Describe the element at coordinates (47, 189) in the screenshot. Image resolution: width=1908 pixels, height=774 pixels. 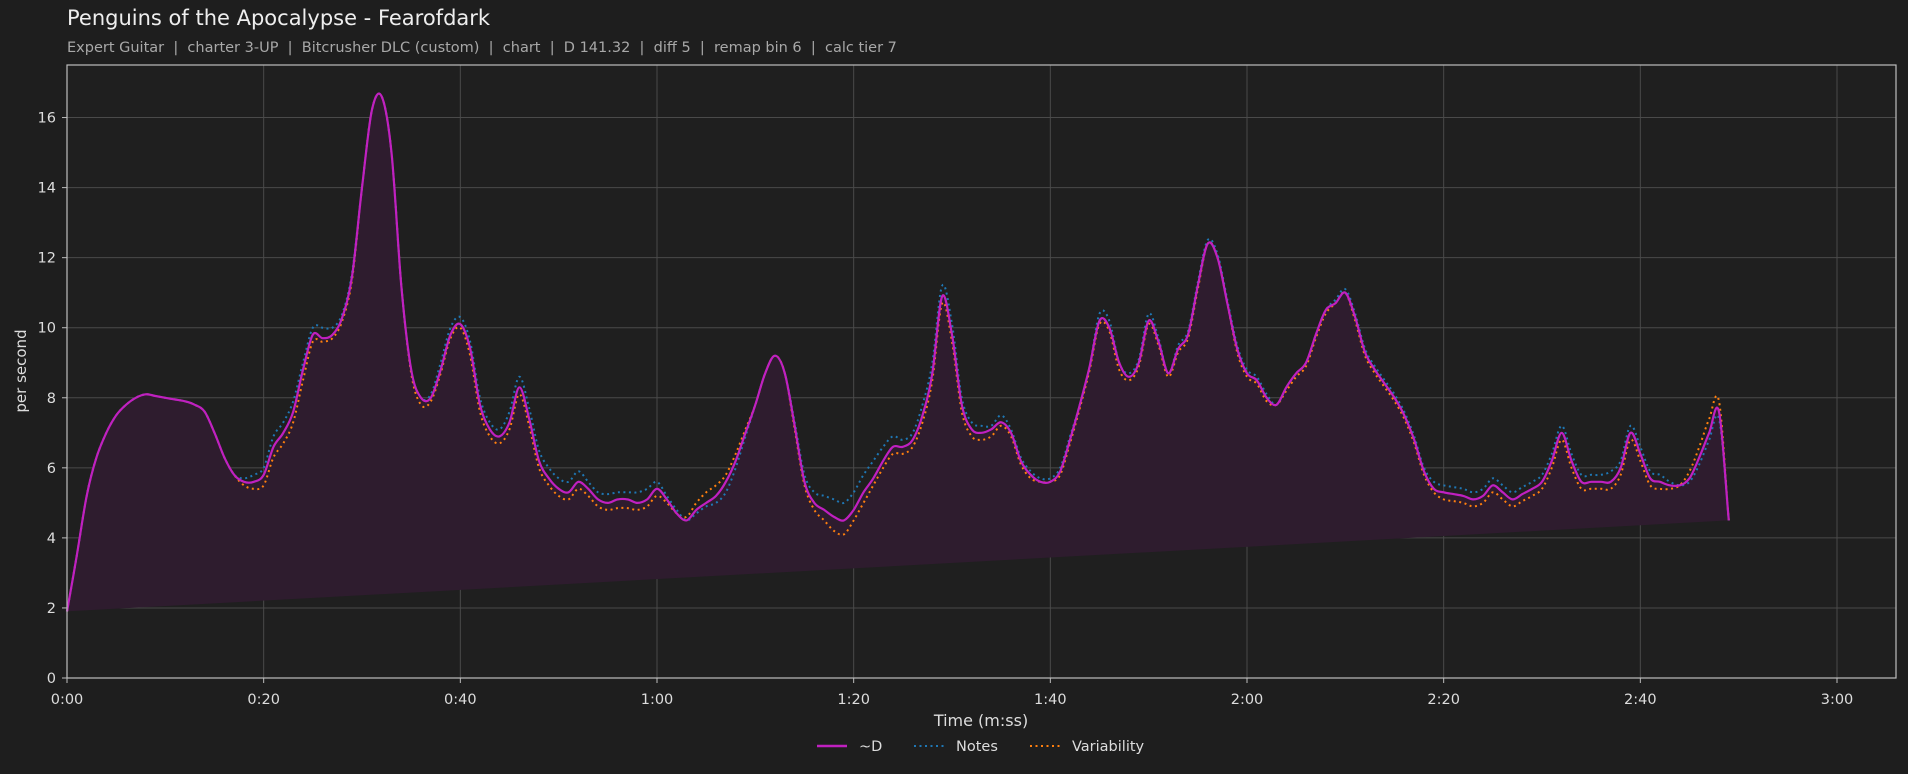
I see `y-tick-label: 14` at that location.